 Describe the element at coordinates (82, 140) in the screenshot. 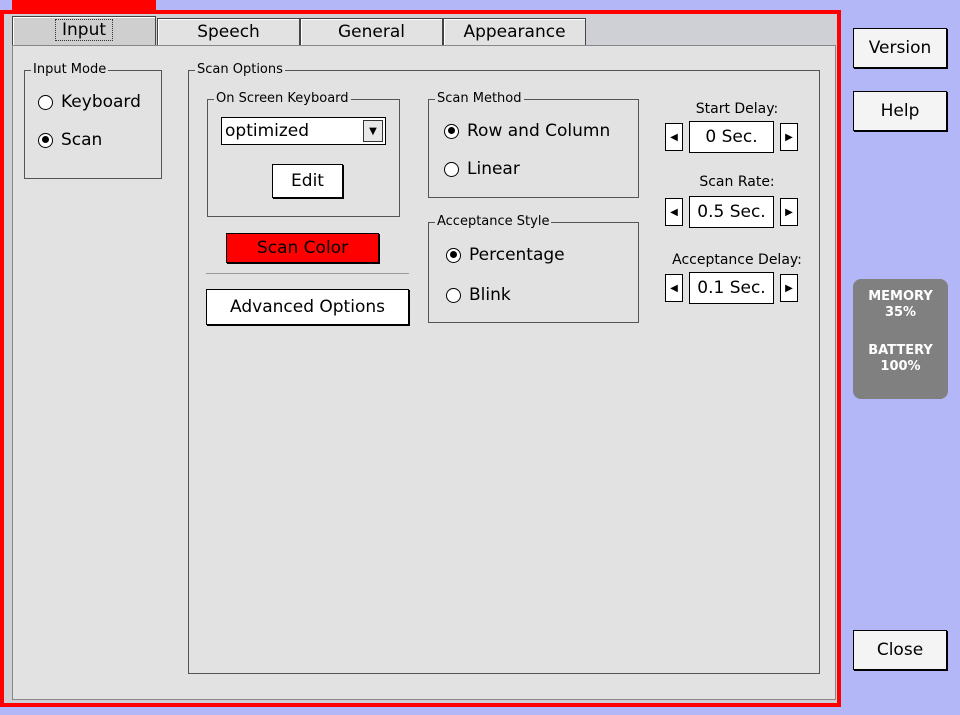

I see `scan-radio-label: Scan` at that location.